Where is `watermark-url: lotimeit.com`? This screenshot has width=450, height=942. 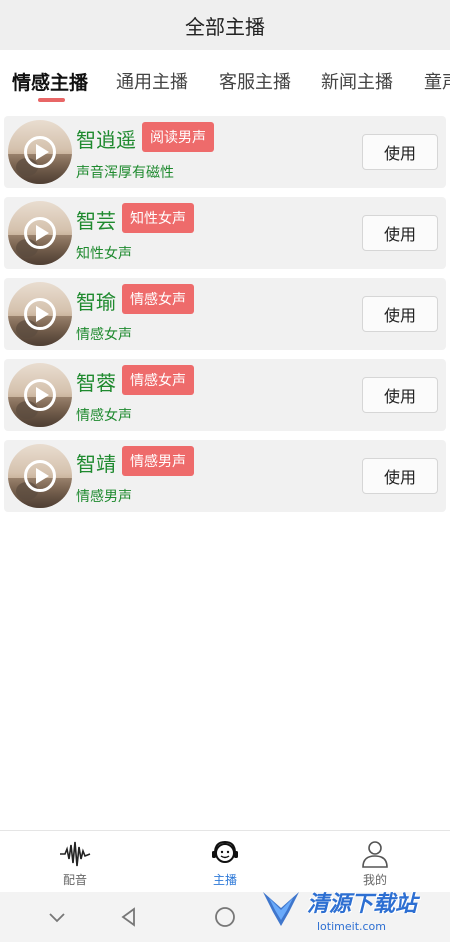 watermark-url: lotimeit.com is located at coordinates (351, 926).